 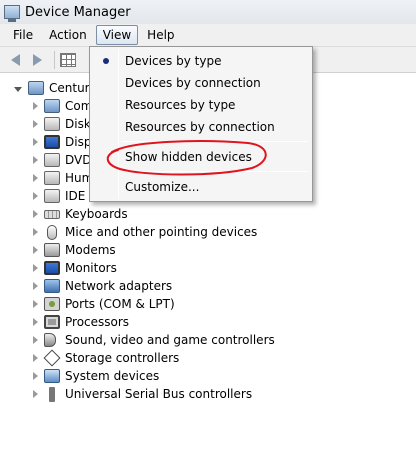 What do you see at coordinates (52, 232) in the screenshot?
I see `mouse-icon` at bounding box center [52, 232].